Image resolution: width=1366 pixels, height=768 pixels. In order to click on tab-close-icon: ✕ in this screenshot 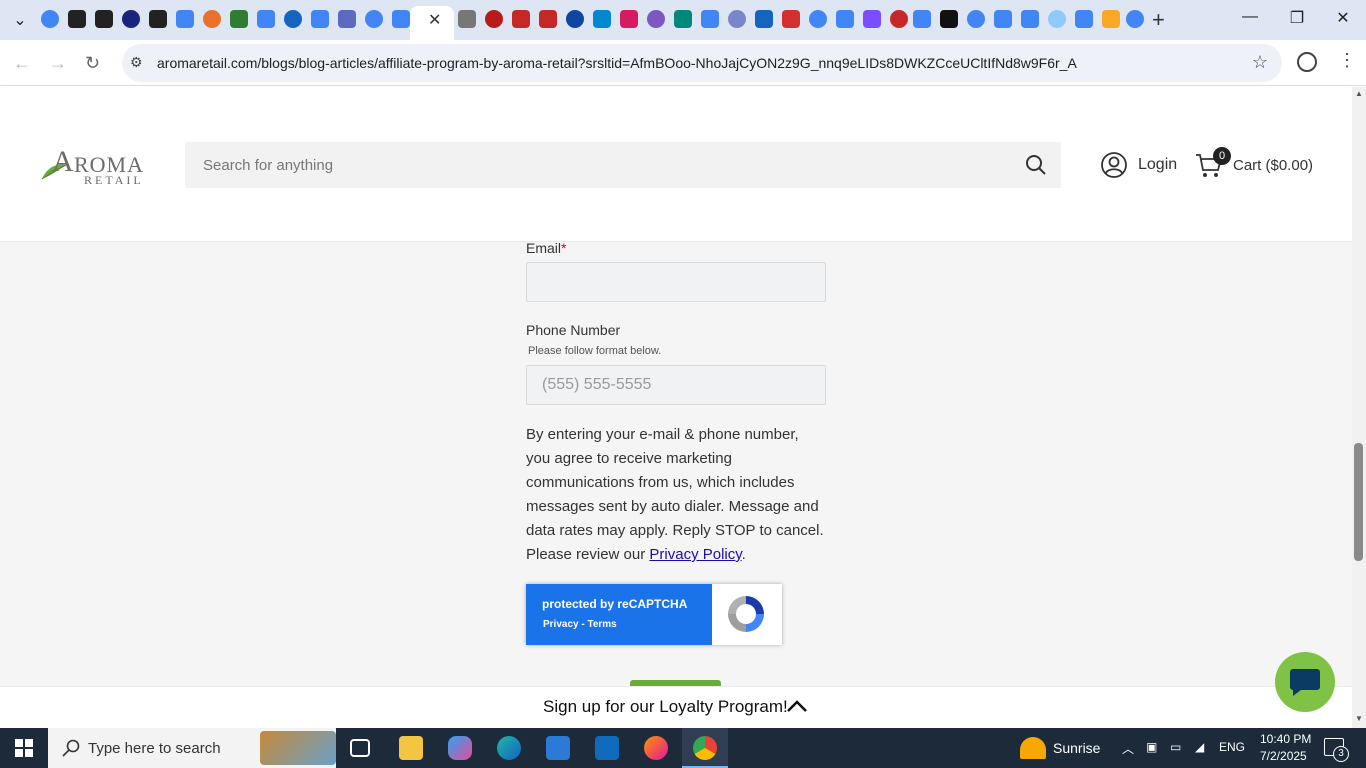, I will do `click(434, 20)`.